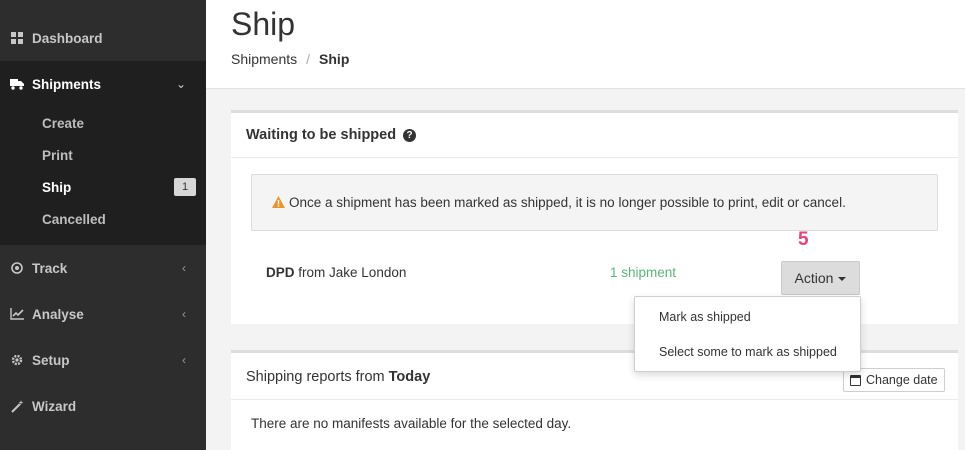 The image size is (965, 450). What do you see at coordinates (17, 268) in the screenshot?
I see `target-icon` at bounding box center [17, 268].